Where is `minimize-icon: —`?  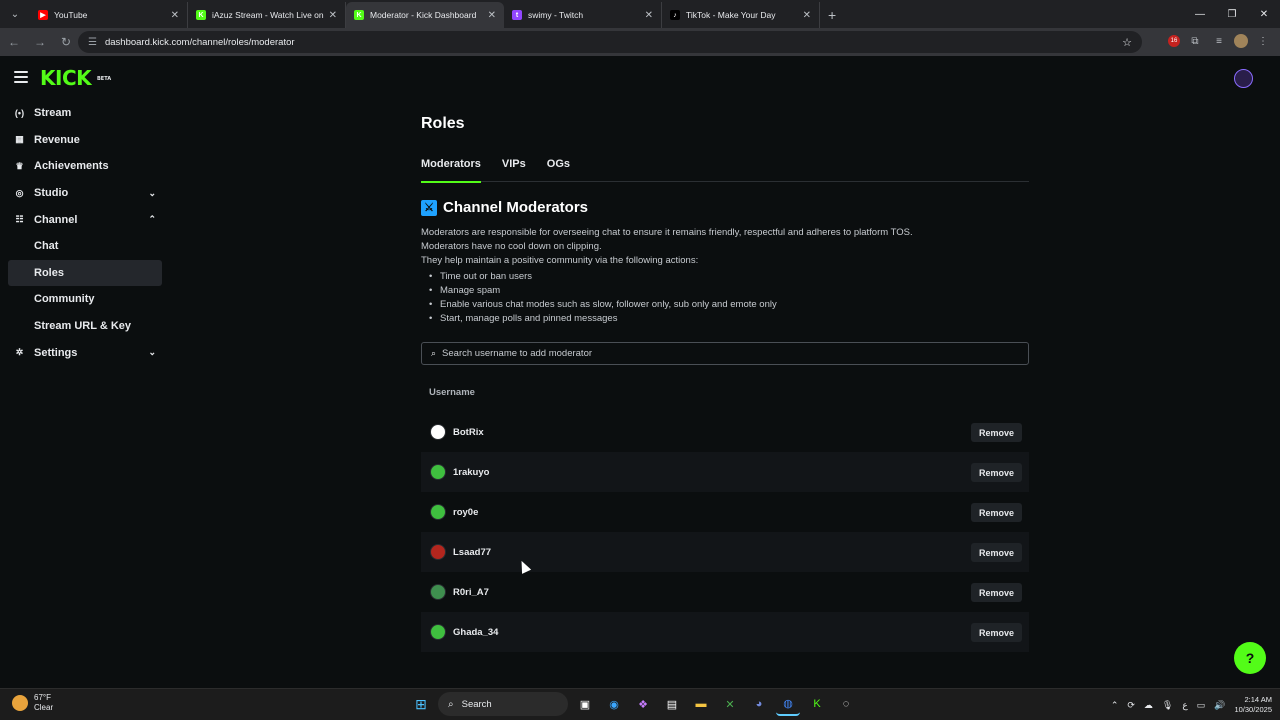
minimize-icon: — is located at coordinates (1200, 14).